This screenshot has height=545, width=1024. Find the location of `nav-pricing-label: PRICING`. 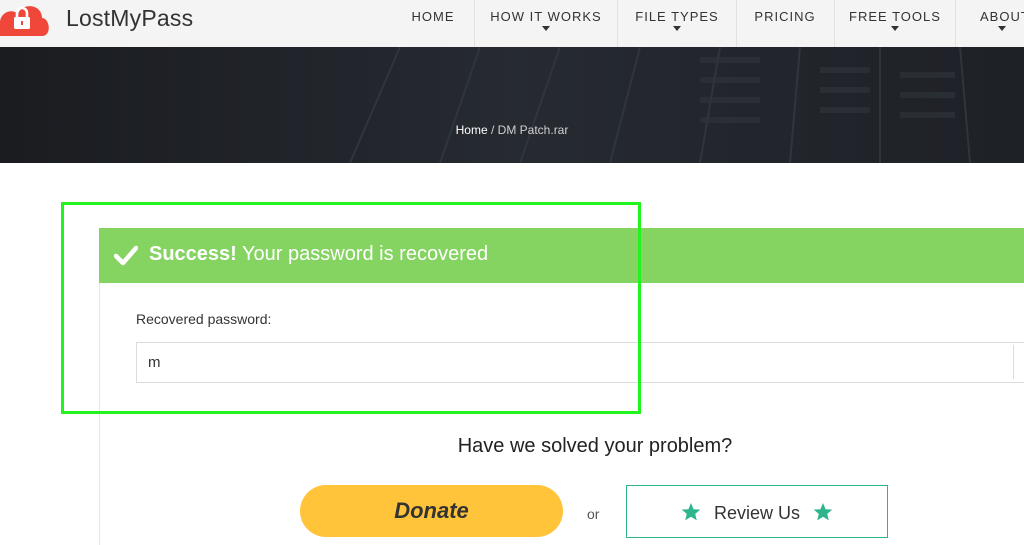

nav-pricing-label: PRICING is located at coordinates (785, 16).